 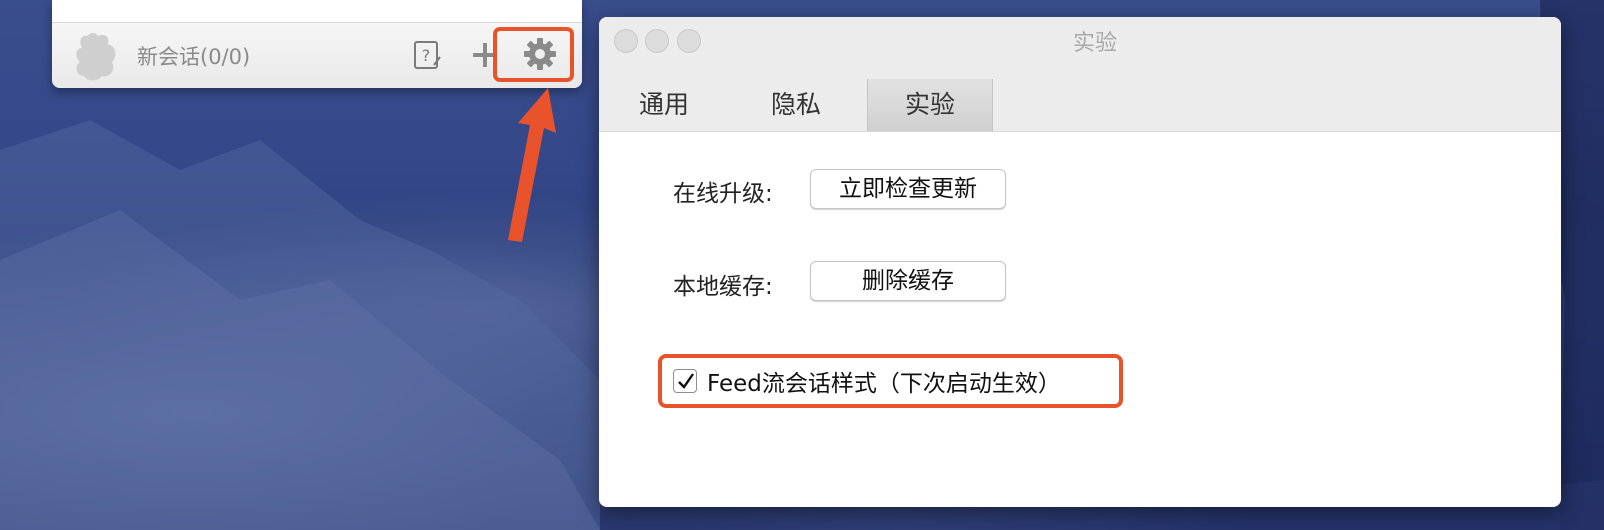 I want to click on chat-list-area, so click(x=317, y=11).